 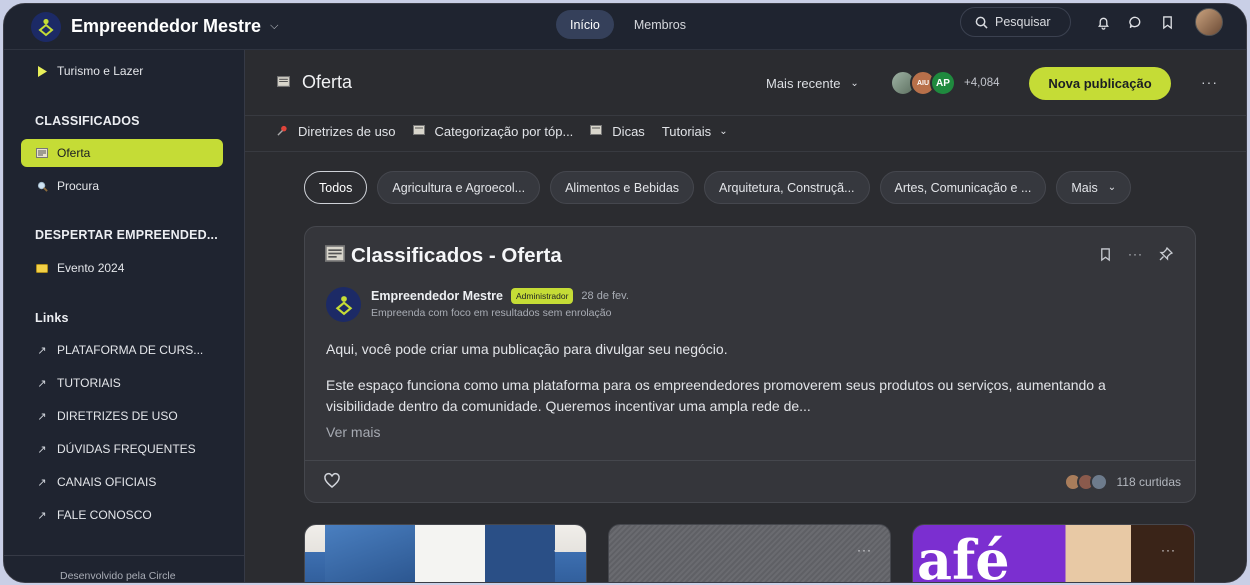 What do you see at coordinates (166, 26) in the screenshot?
I see `community-name: Empreendedor Mestre` at bounding box center [166, 26].